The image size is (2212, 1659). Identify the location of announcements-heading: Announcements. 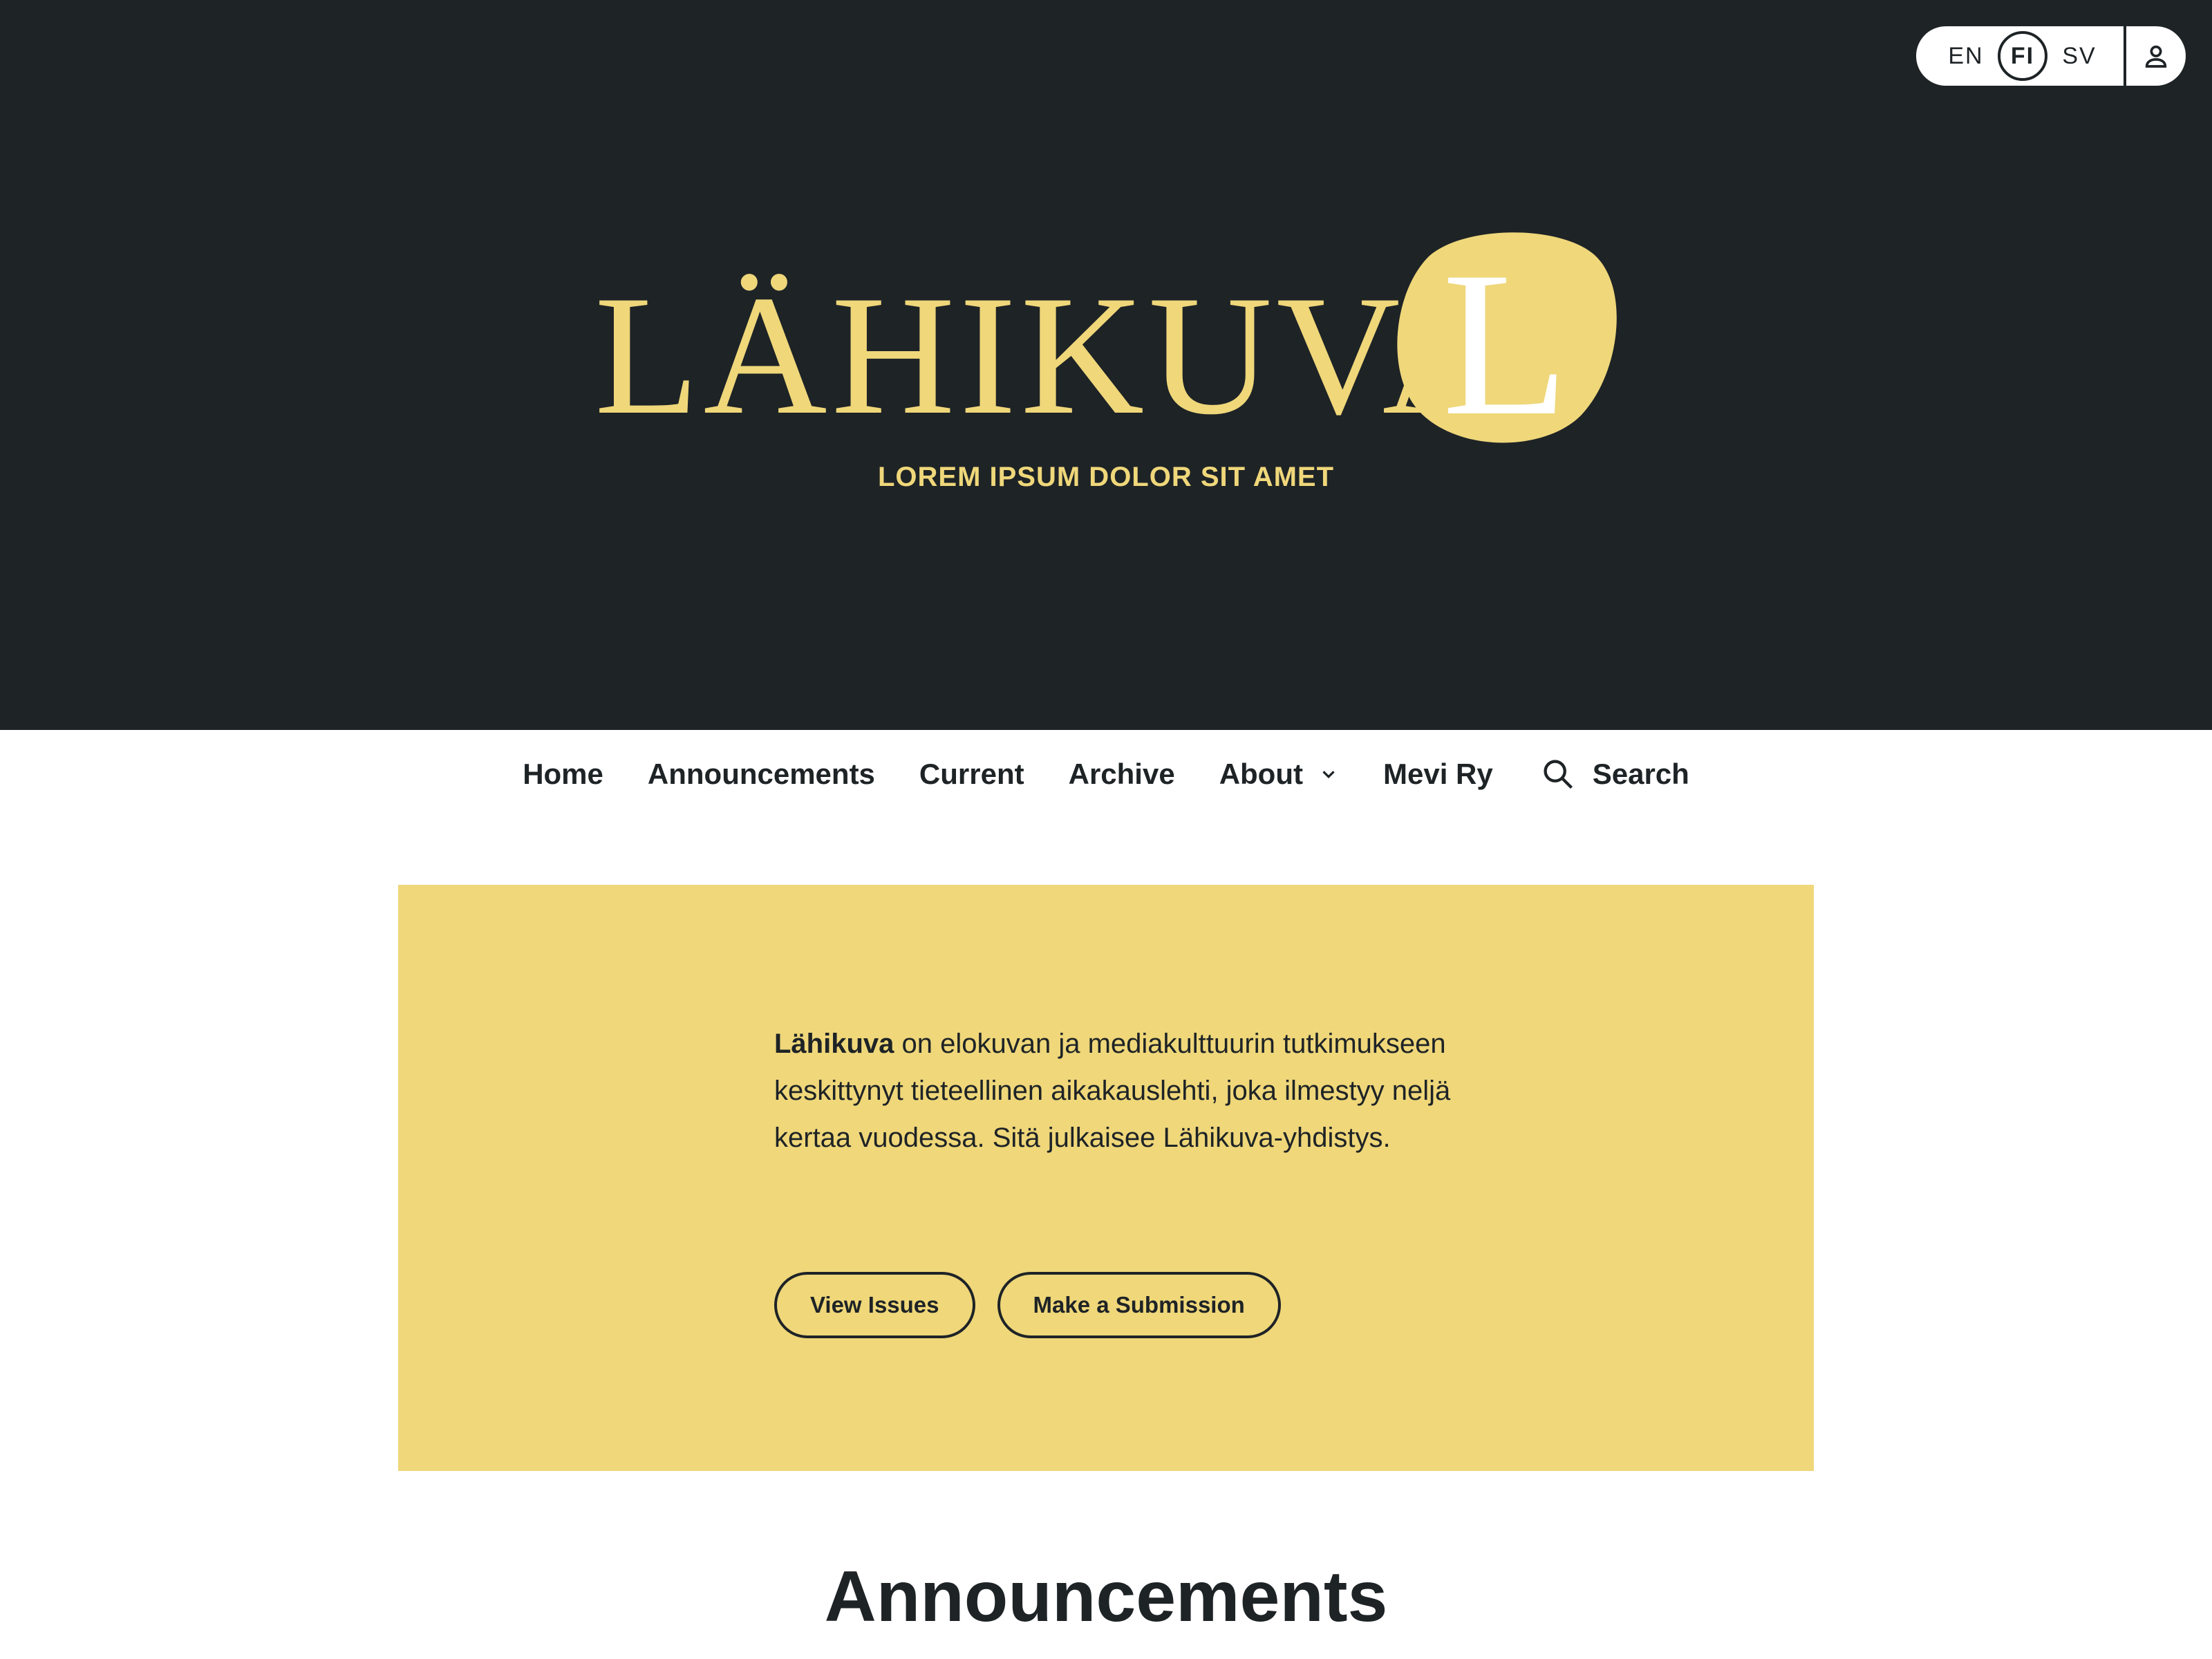
(1106, 1597).